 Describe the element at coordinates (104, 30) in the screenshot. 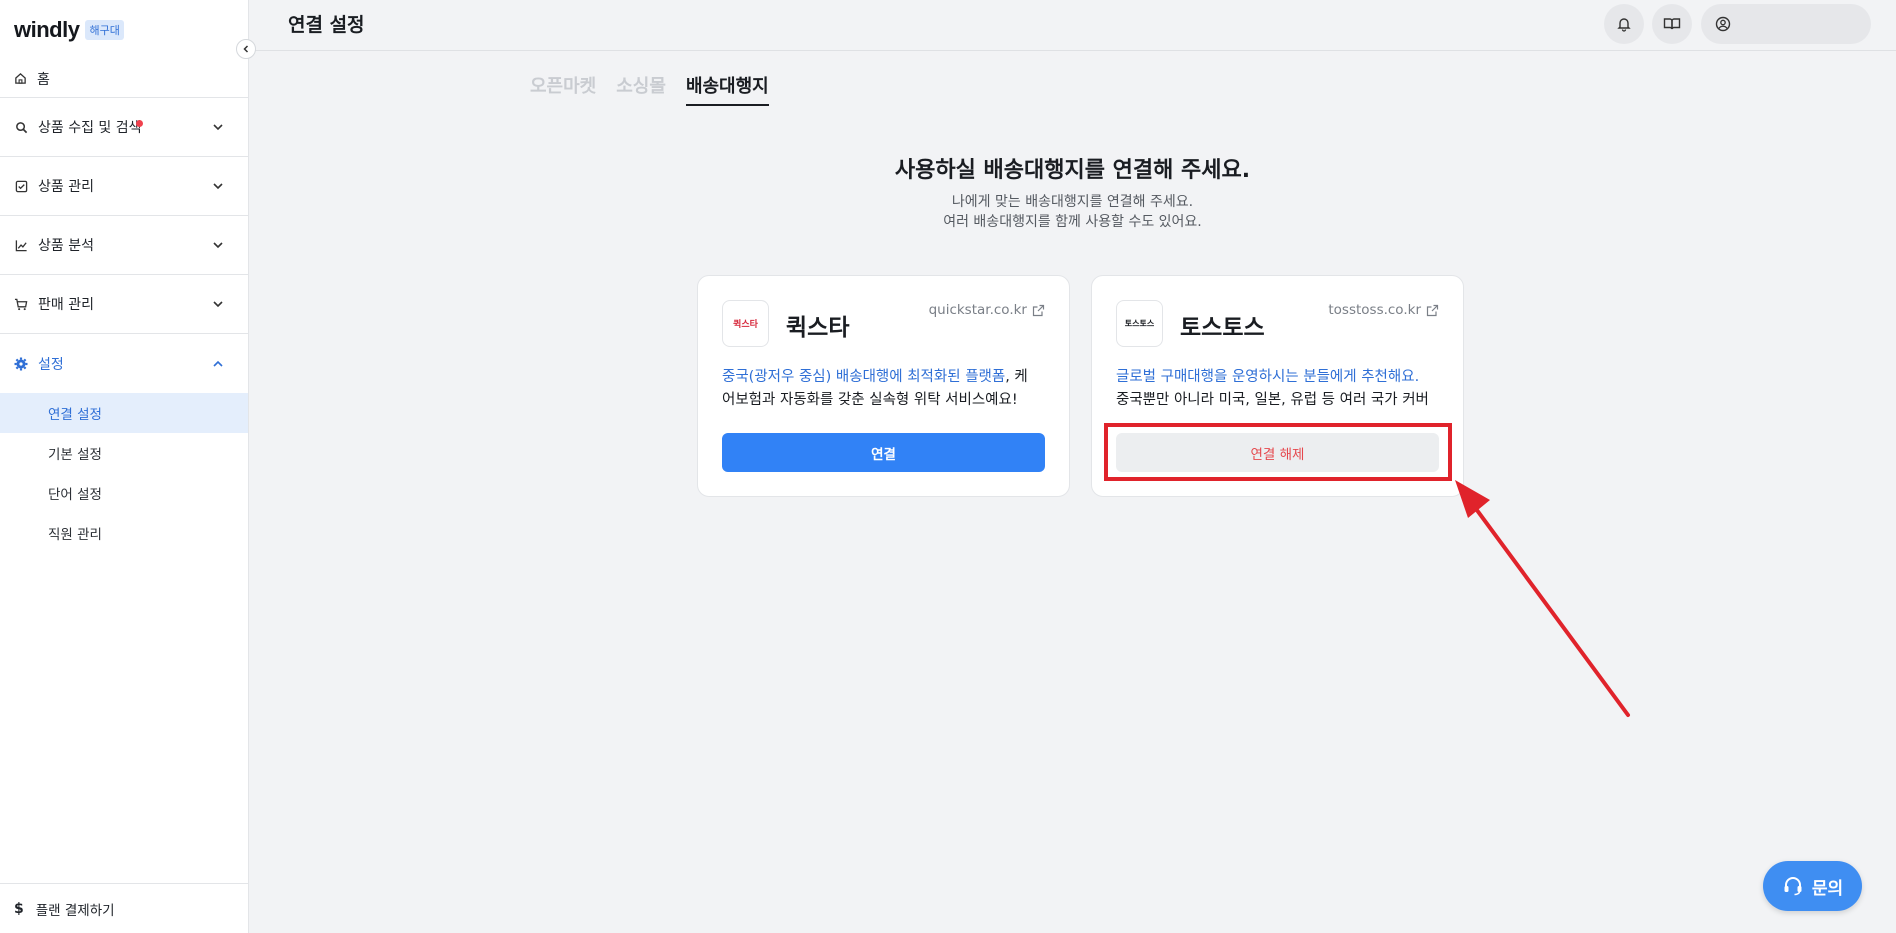

I see `logo-badge: 해구대` at that location.